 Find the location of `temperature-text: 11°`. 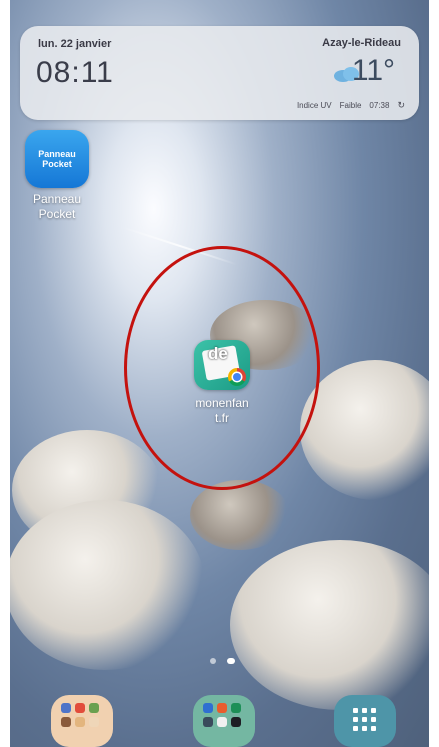

temperature-text: 11° is located at coordinates (373, 70).